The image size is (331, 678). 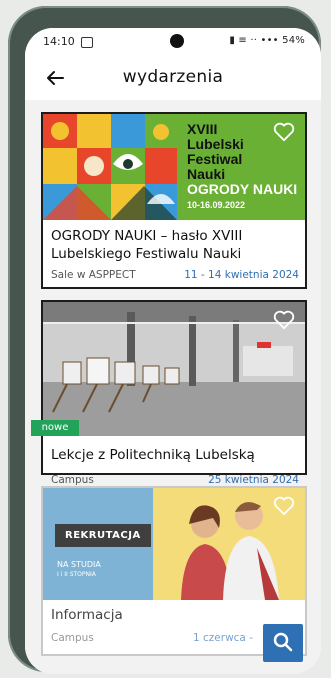 I want to click on page-title: wydarzenia, so click(x=173, y=77).